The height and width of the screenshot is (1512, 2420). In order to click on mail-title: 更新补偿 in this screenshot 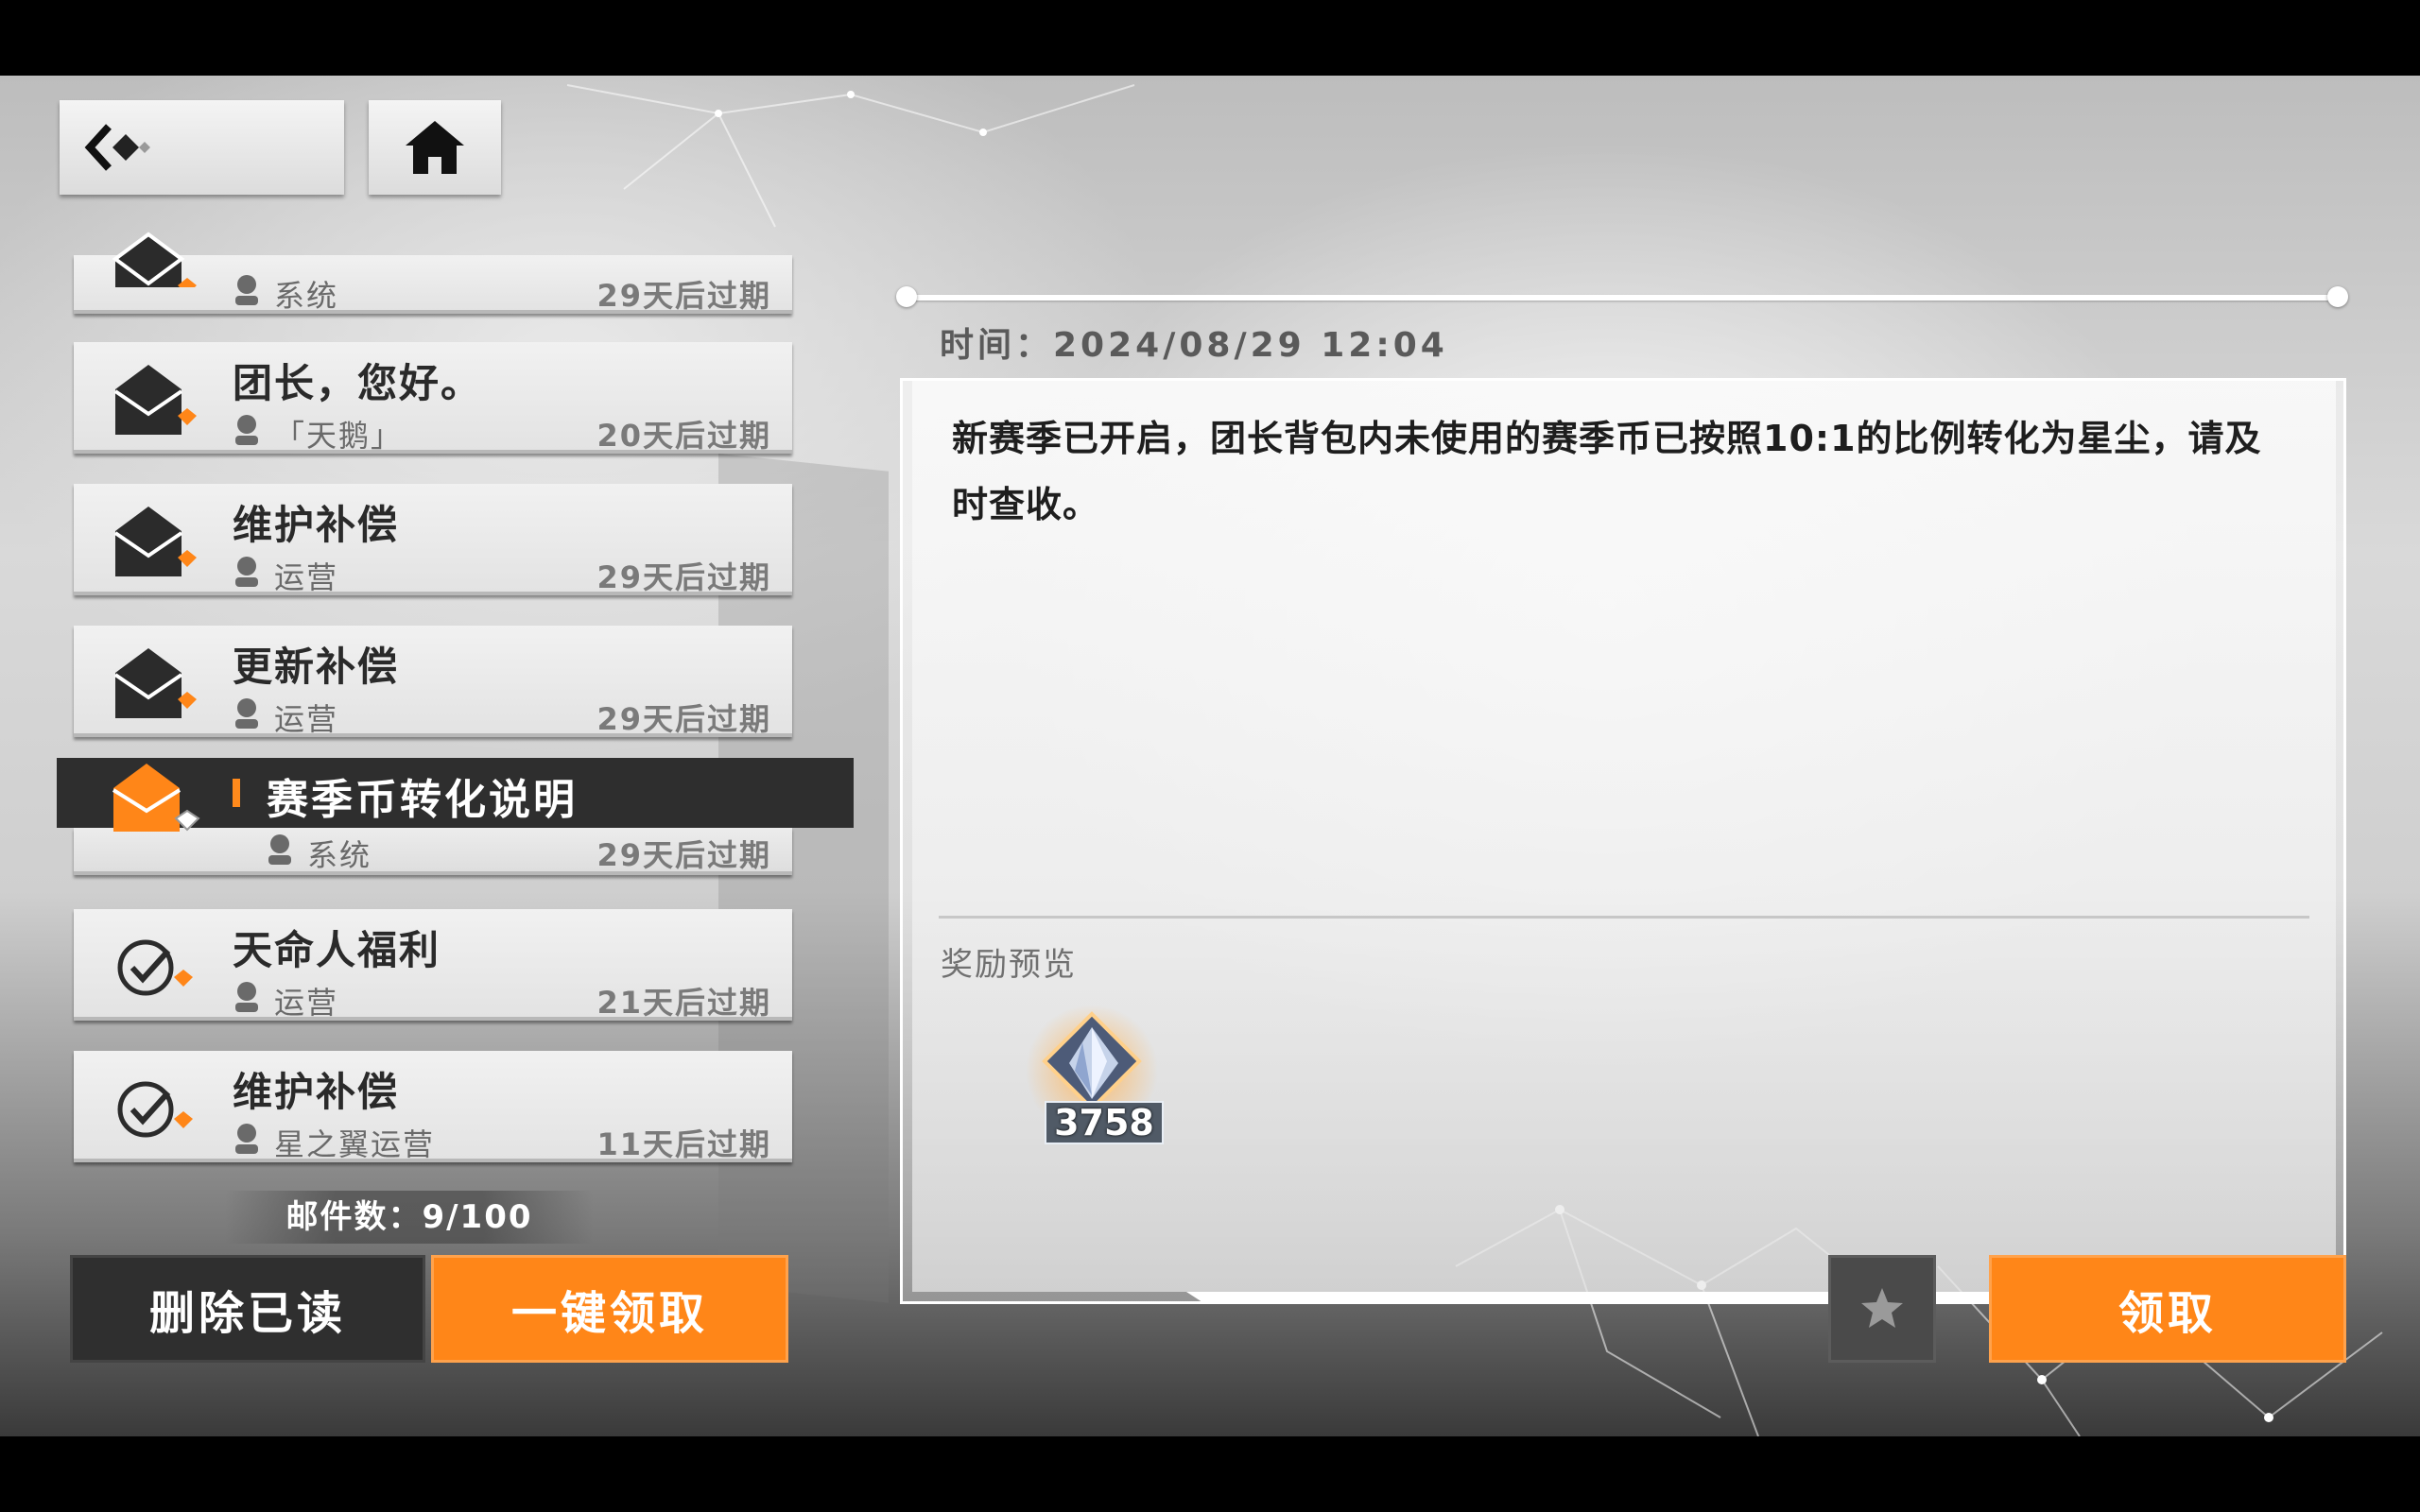, I will do `click(316, 667)`.